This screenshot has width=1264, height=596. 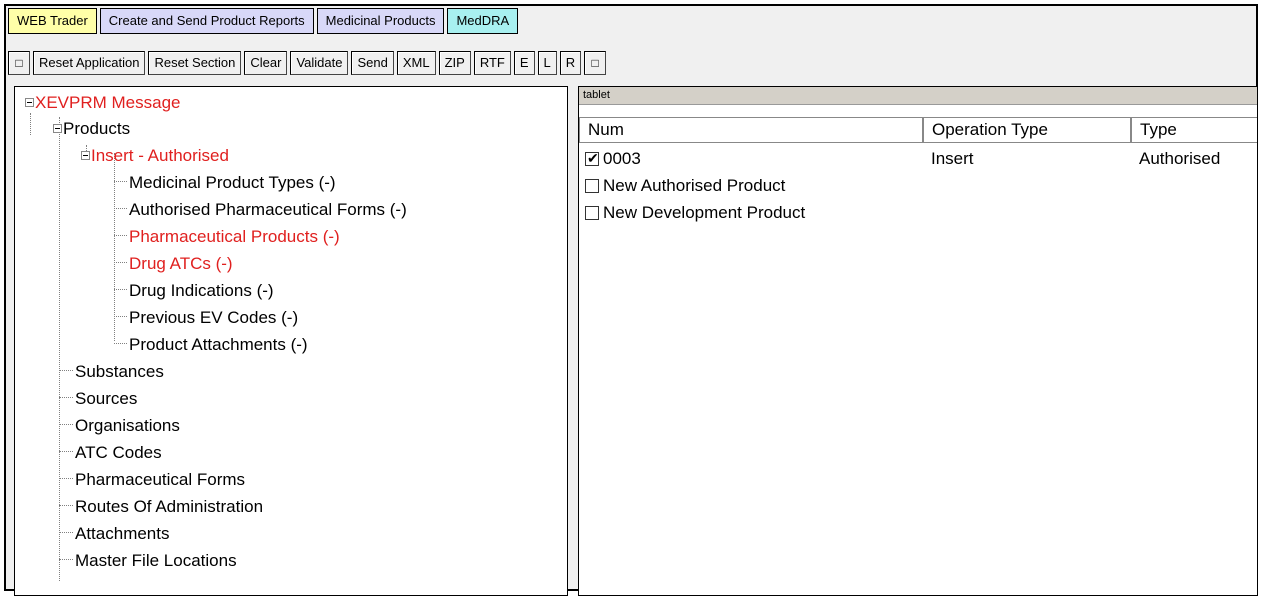 I want to click on table-row: New Authorised Product, so click(x=685, y=186).